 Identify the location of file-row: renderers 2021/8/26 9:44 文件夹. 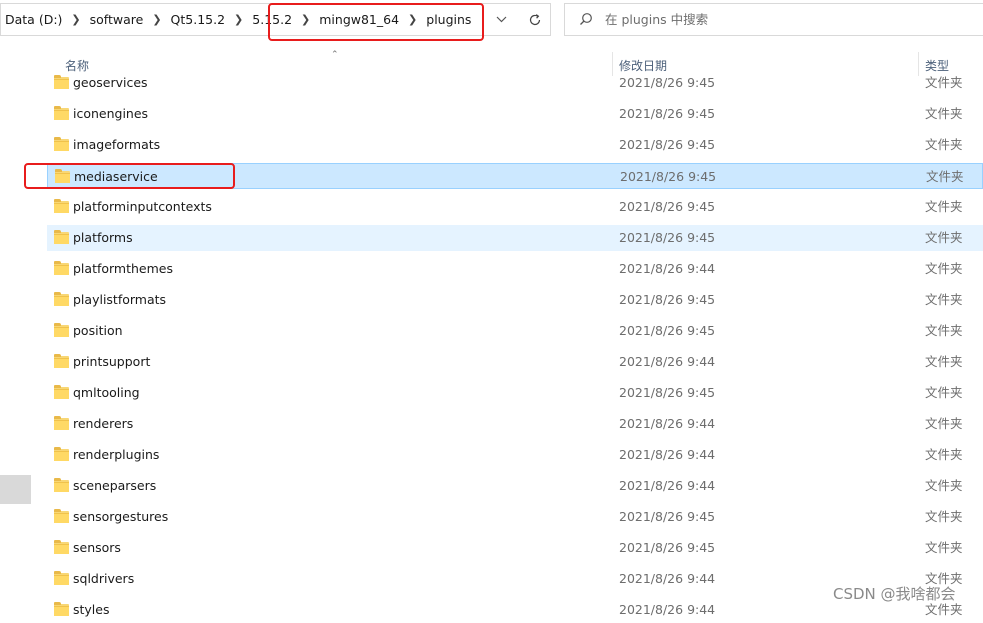
(515, 424).